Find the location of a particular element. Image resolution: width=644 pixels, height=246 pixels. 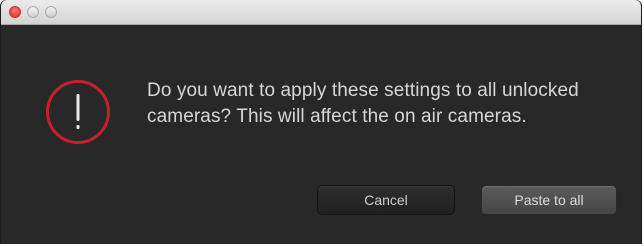

close-window-button is located at coordinates (15, 12).